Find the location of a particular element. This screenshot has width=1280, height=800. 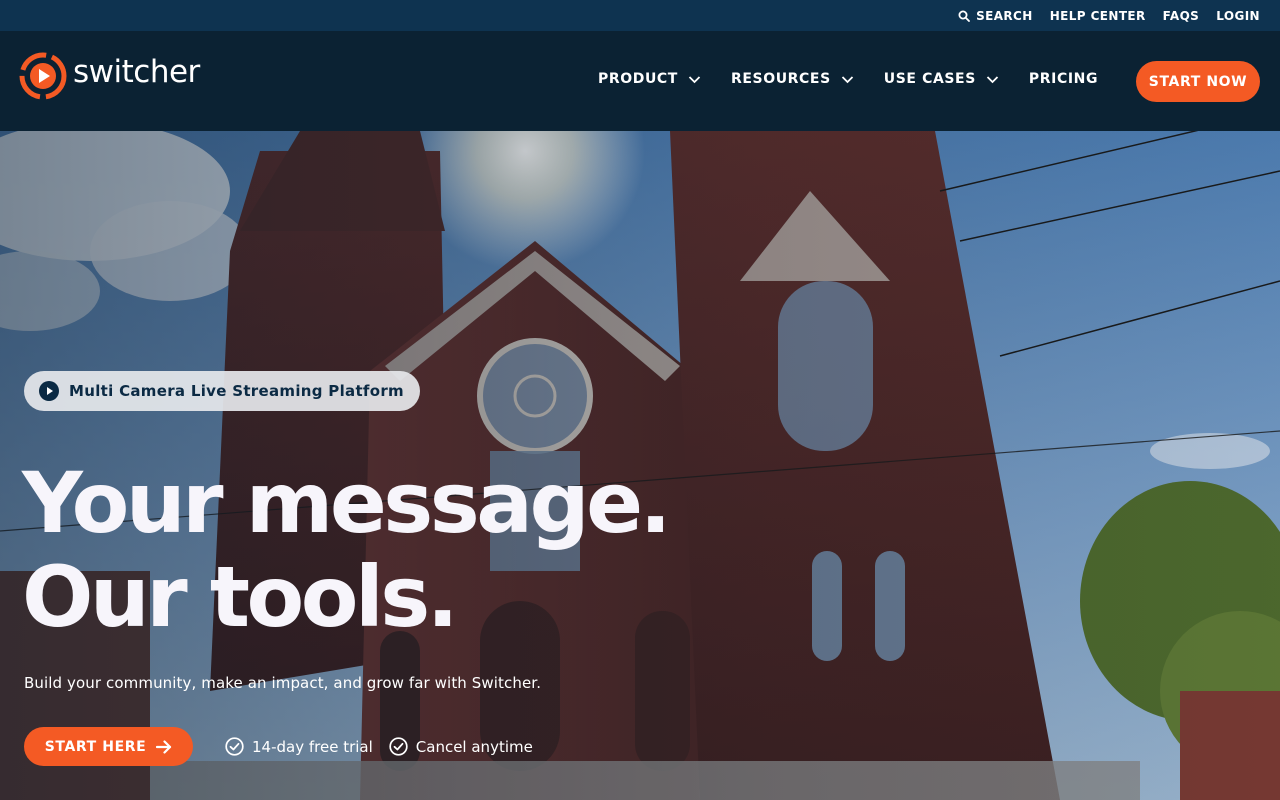

login-link: LOGIN is located at coordinates (1238, 16).